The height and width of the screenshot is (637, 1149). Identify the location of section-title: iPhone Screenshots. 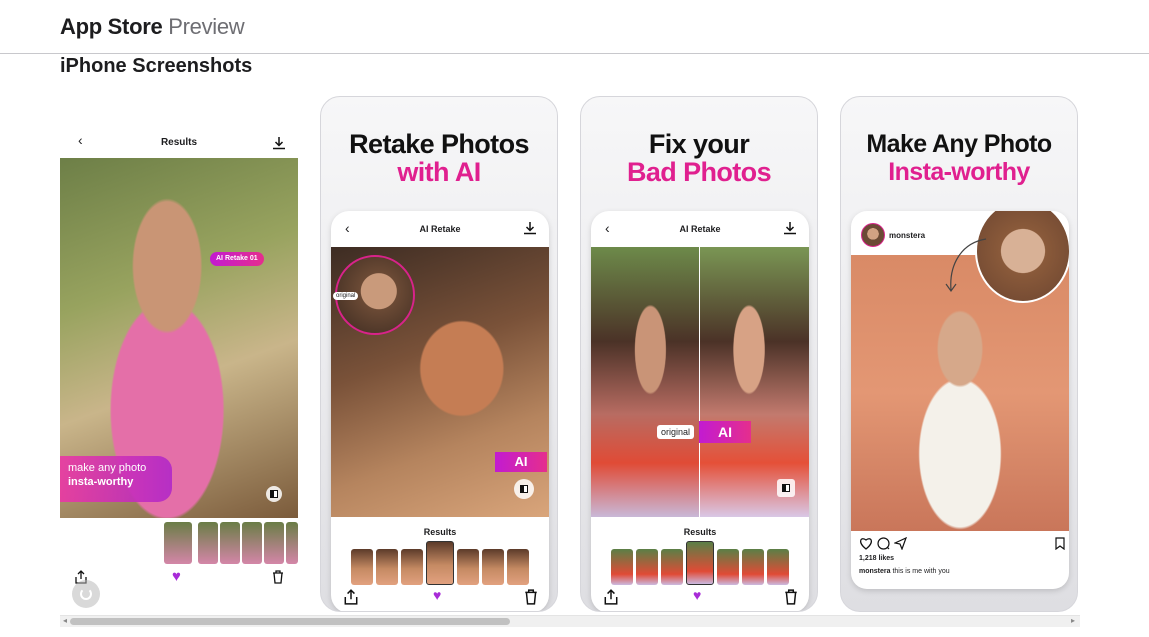
(156, 66).